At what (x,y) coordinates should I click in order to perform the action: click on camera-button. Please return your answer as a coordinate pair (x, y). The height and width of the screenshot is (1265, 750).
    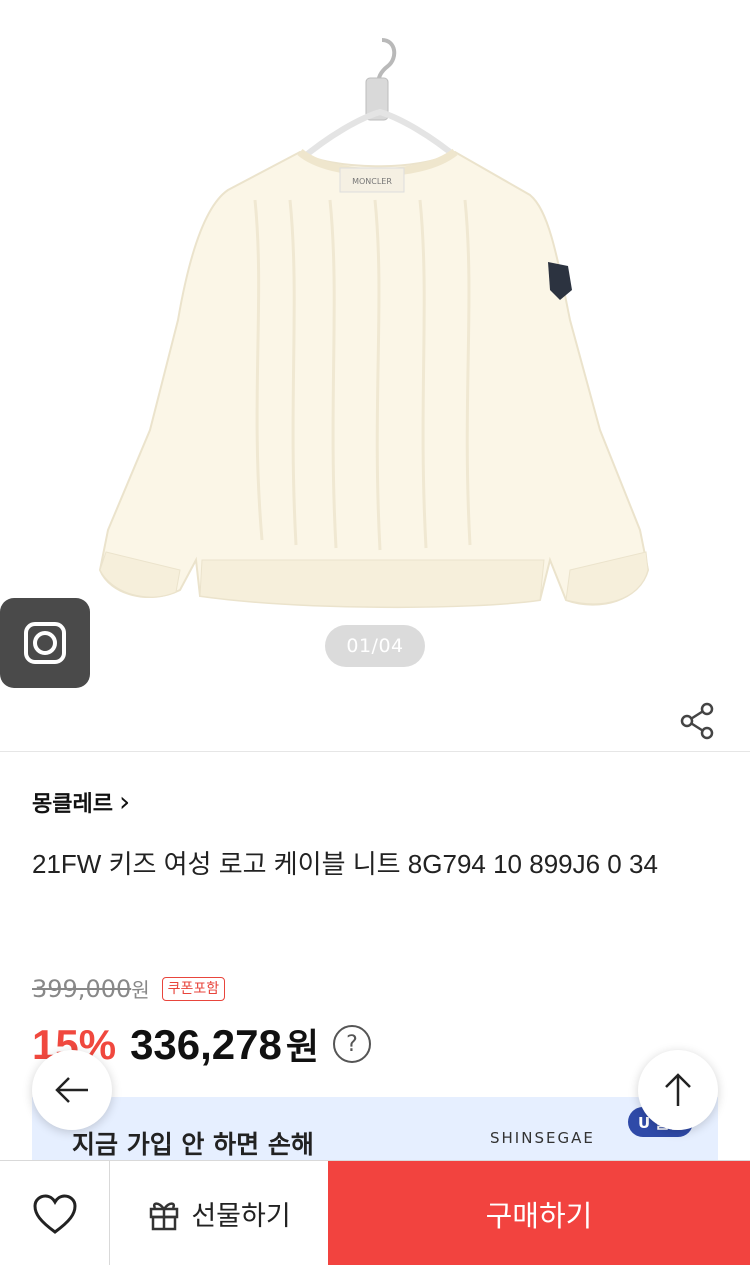
    Looking at the image, I should click on (45, 643).